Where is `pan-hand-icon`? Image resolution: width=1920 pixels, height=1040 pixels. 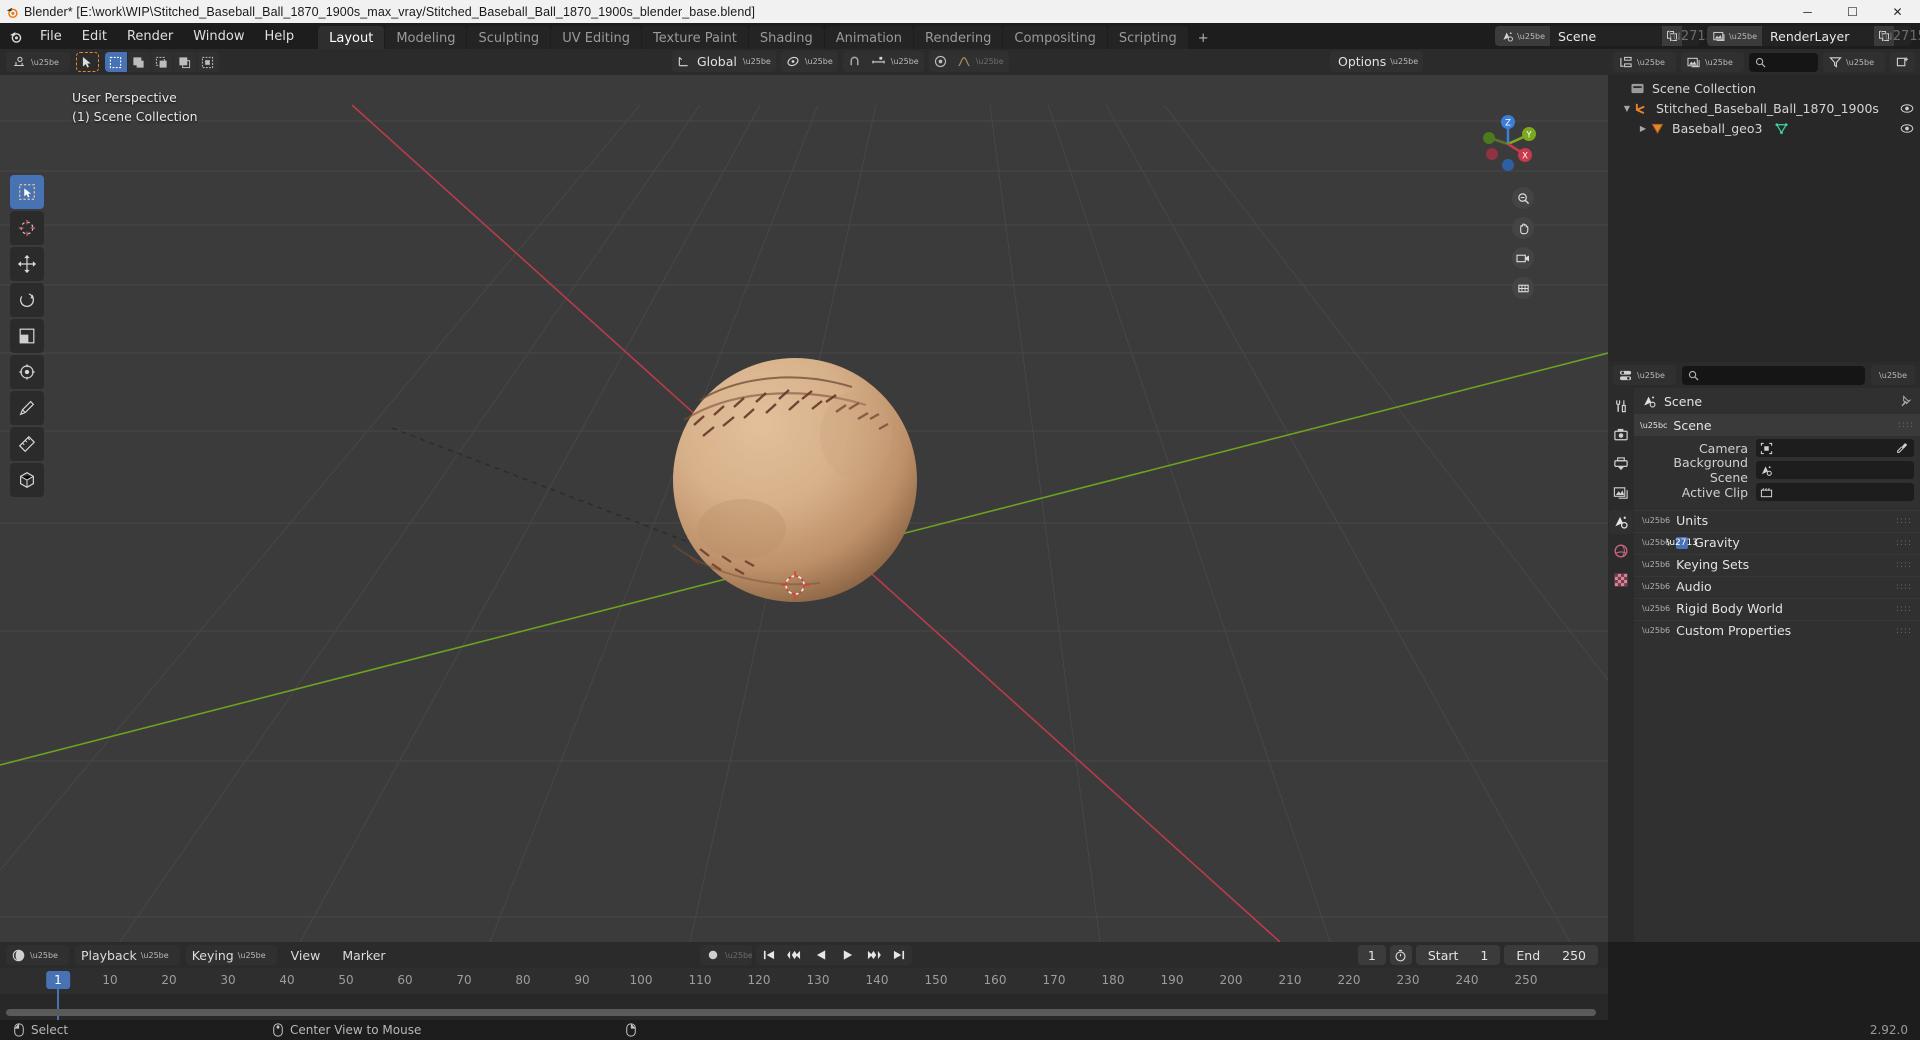 pan-hand-icon is located at coordinates (1523, 228).